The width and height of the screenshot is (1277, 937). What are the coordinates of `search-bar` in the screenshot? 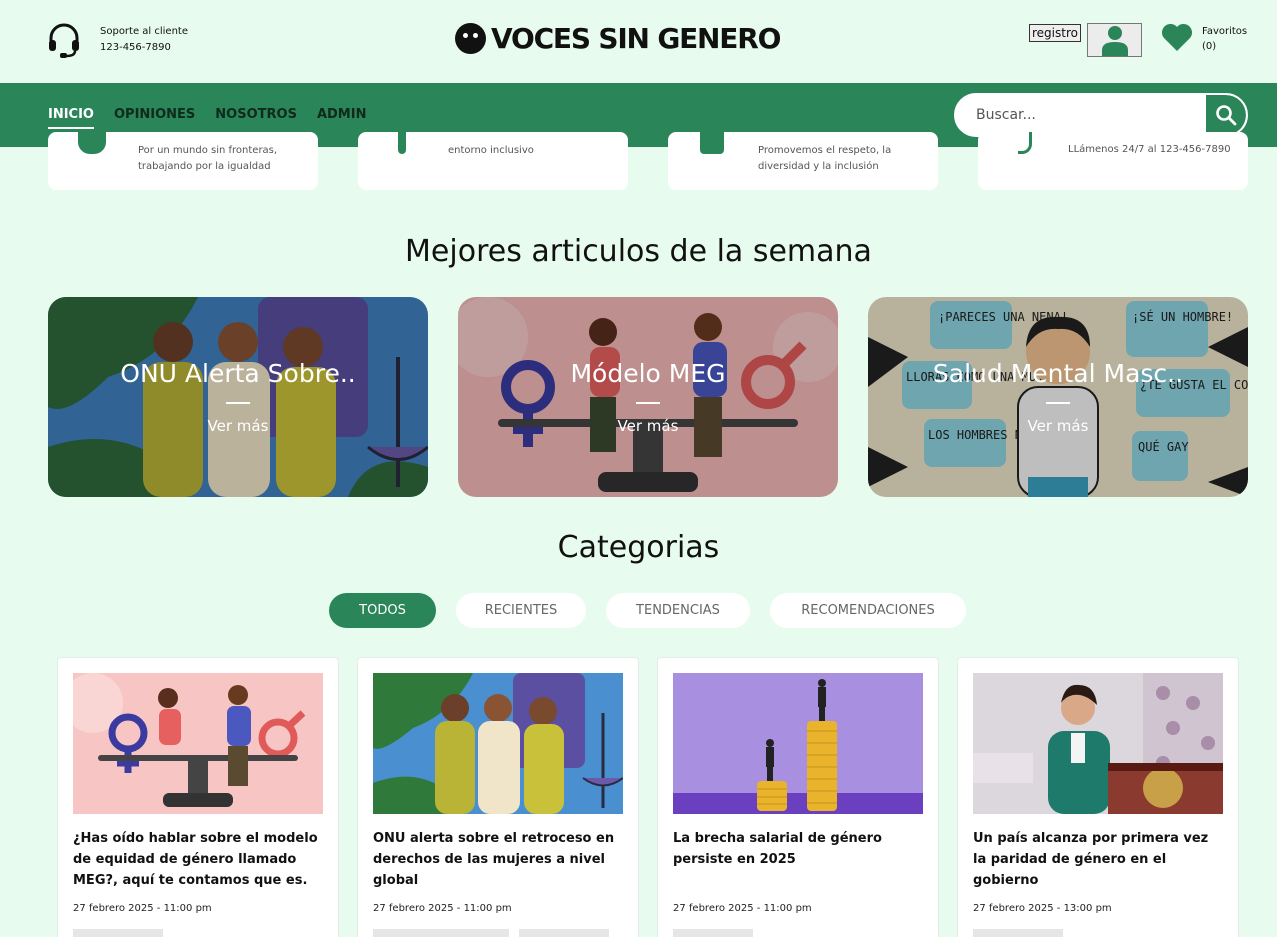 It's located at (1101, 115).